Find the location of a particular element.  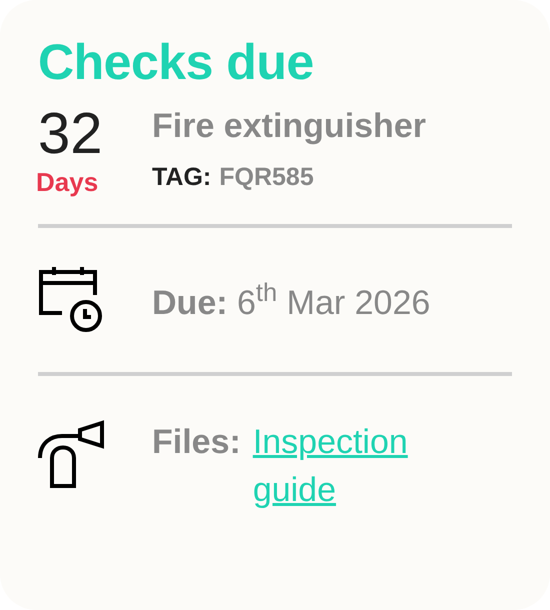

calendar-clock-icon is located at coordinates (71, 300).